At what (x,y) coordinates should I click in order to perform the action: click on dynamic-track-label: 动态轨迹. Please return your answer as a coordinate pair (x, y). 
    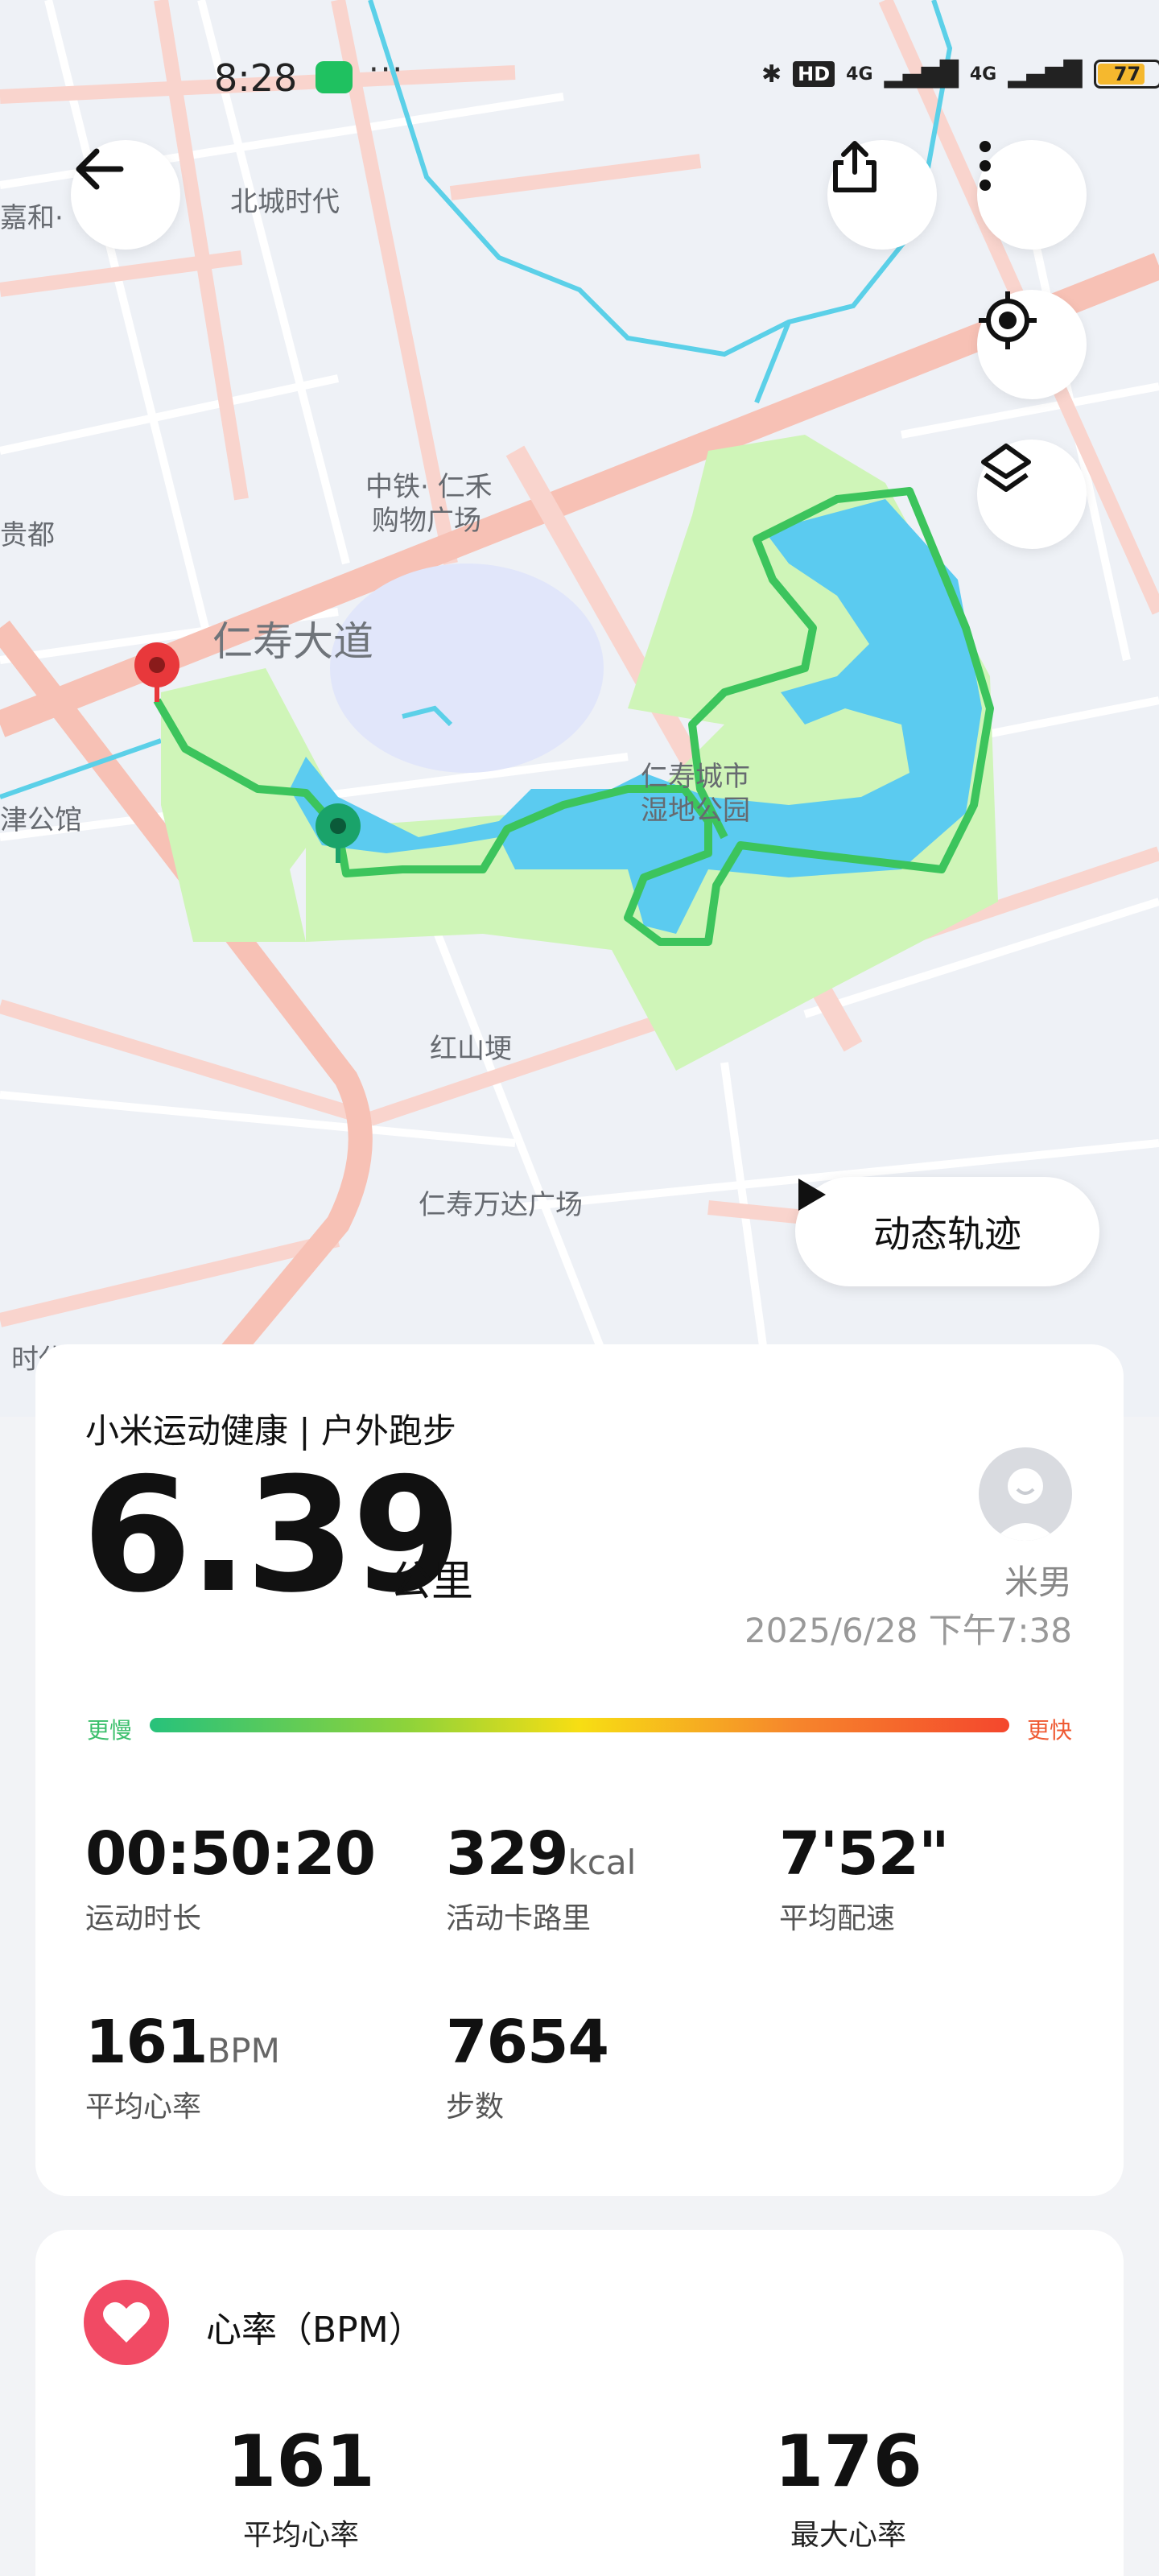
    Looking at the image, I should click on (947, 1234).